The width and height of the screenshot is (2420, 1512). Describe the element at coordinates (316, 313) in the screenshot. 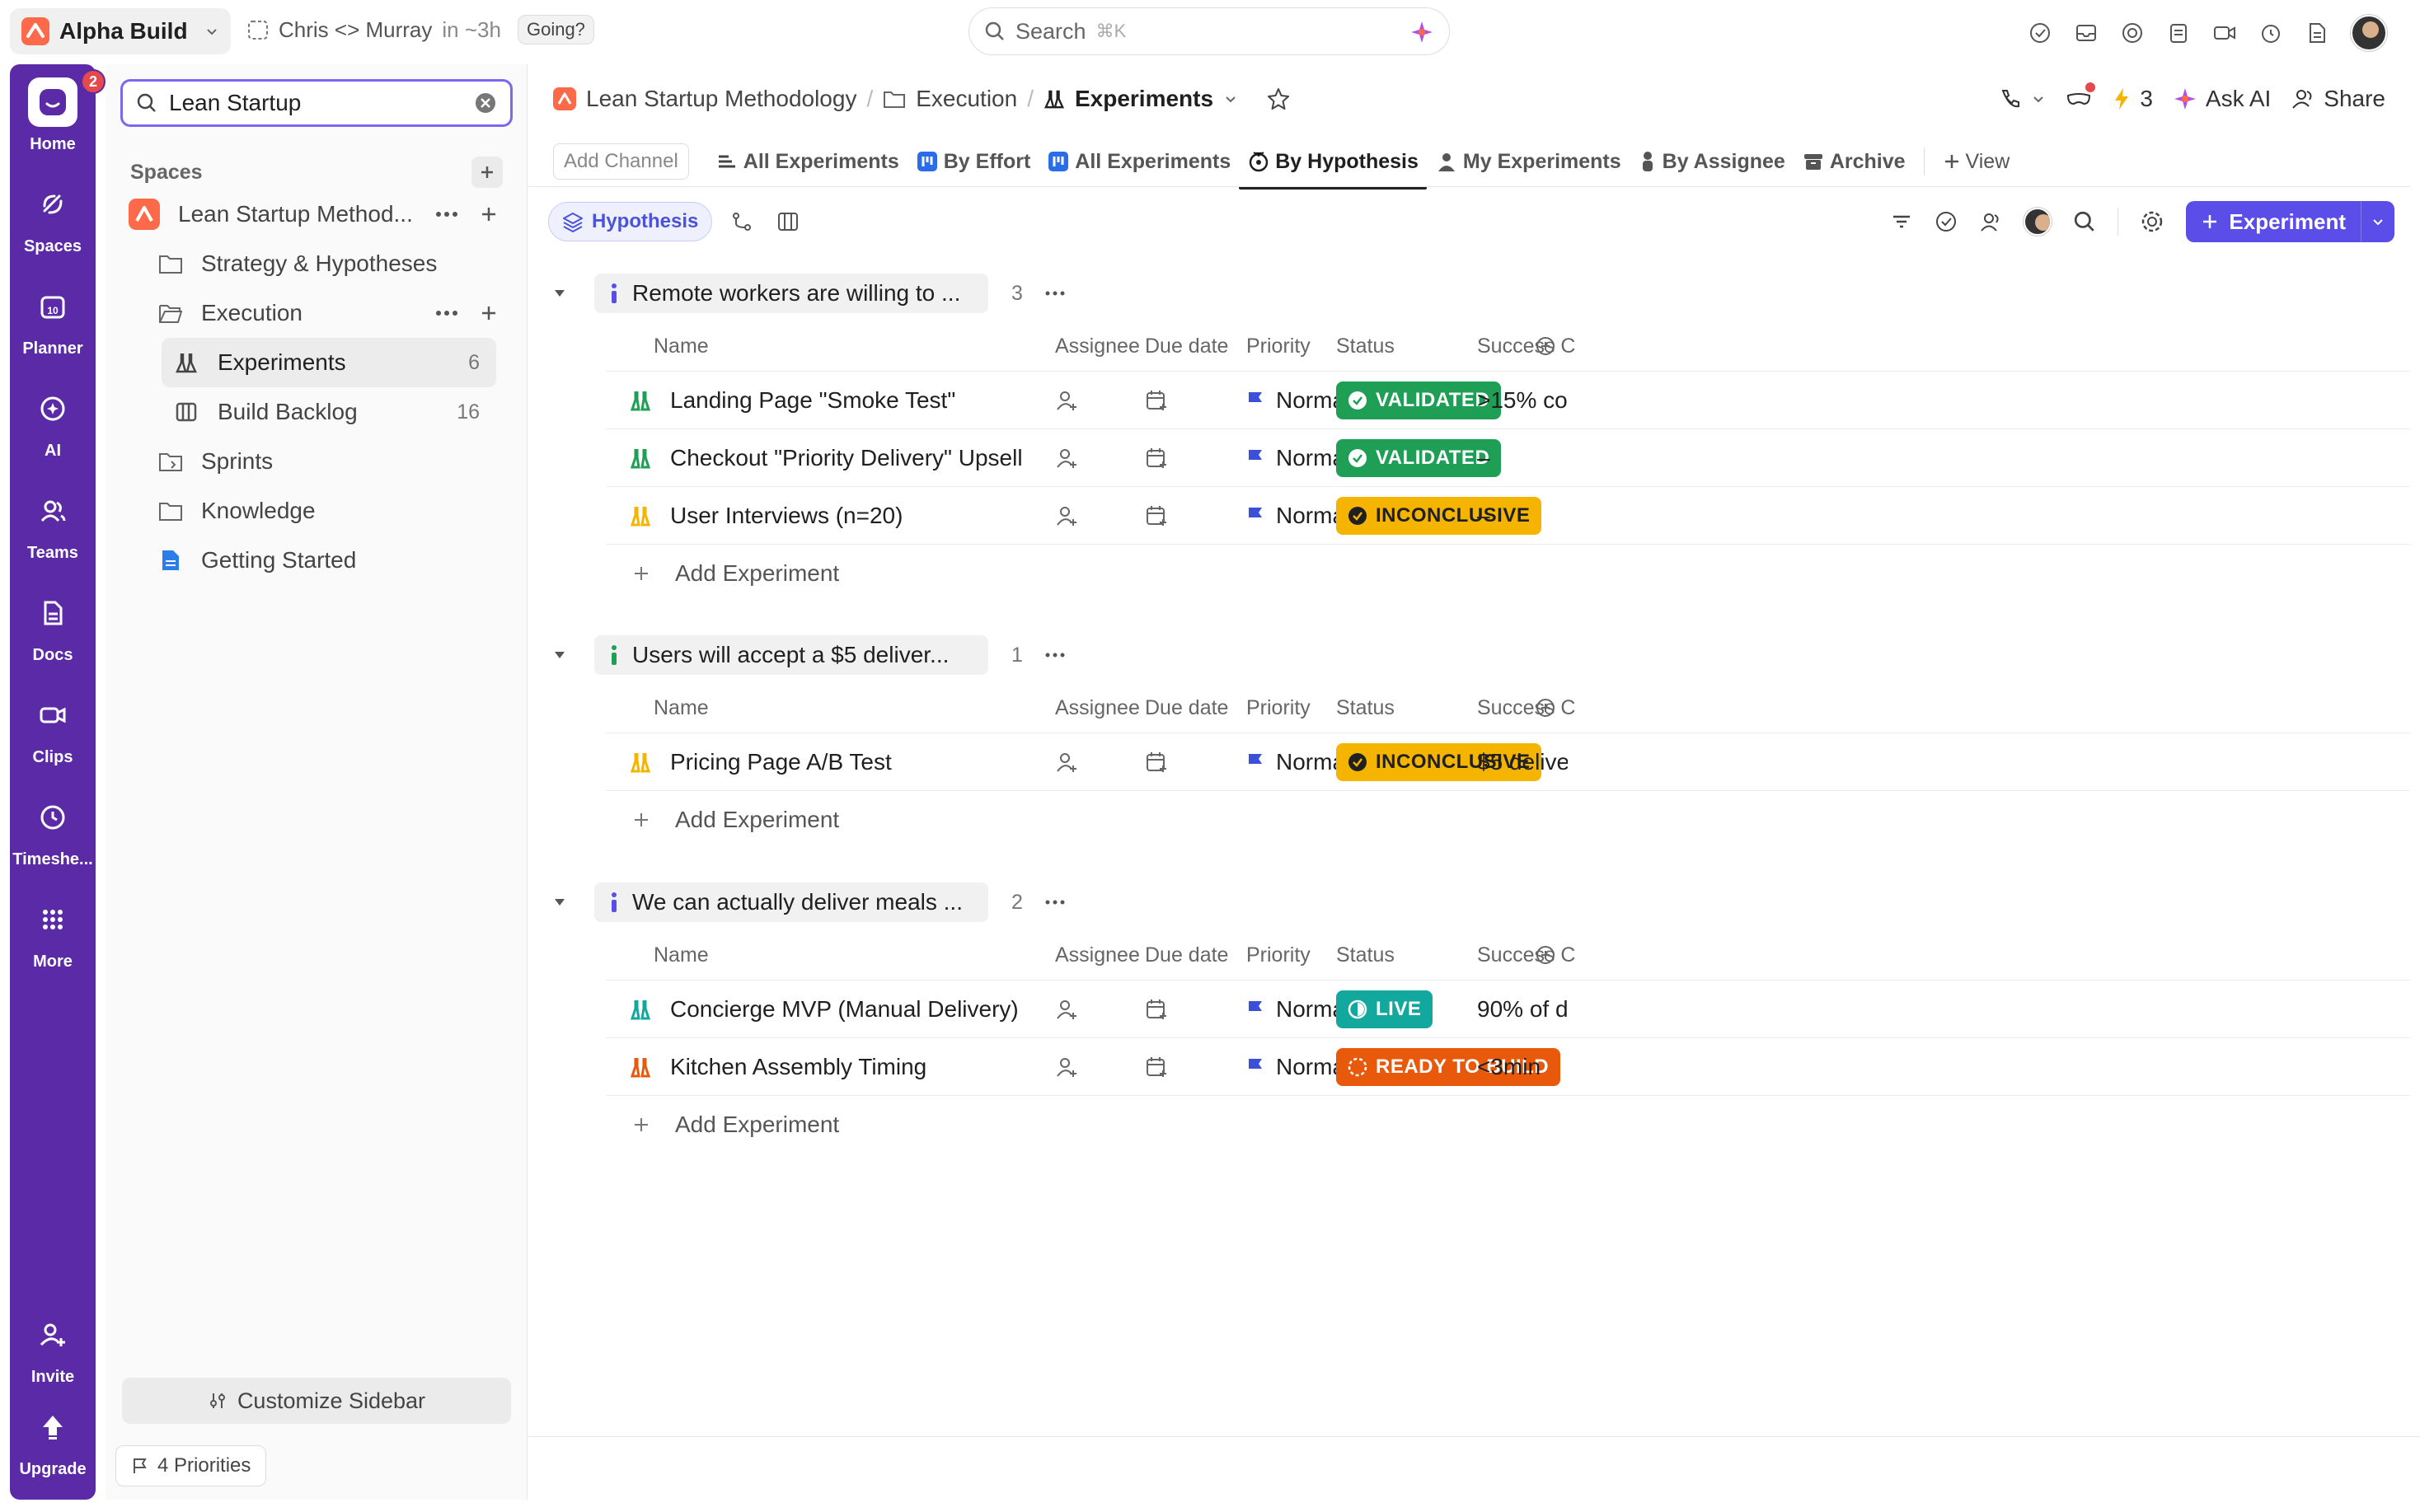

I see `sidebar-item-execution: Execution` at that location.